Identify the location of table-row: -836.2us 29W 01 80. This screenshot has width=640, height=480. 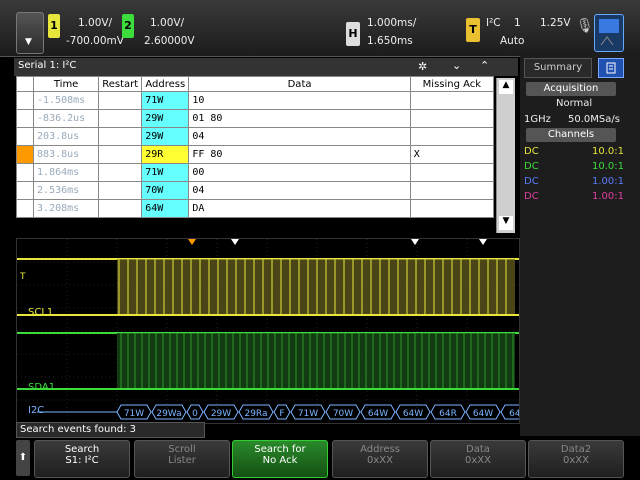
(255, 118).